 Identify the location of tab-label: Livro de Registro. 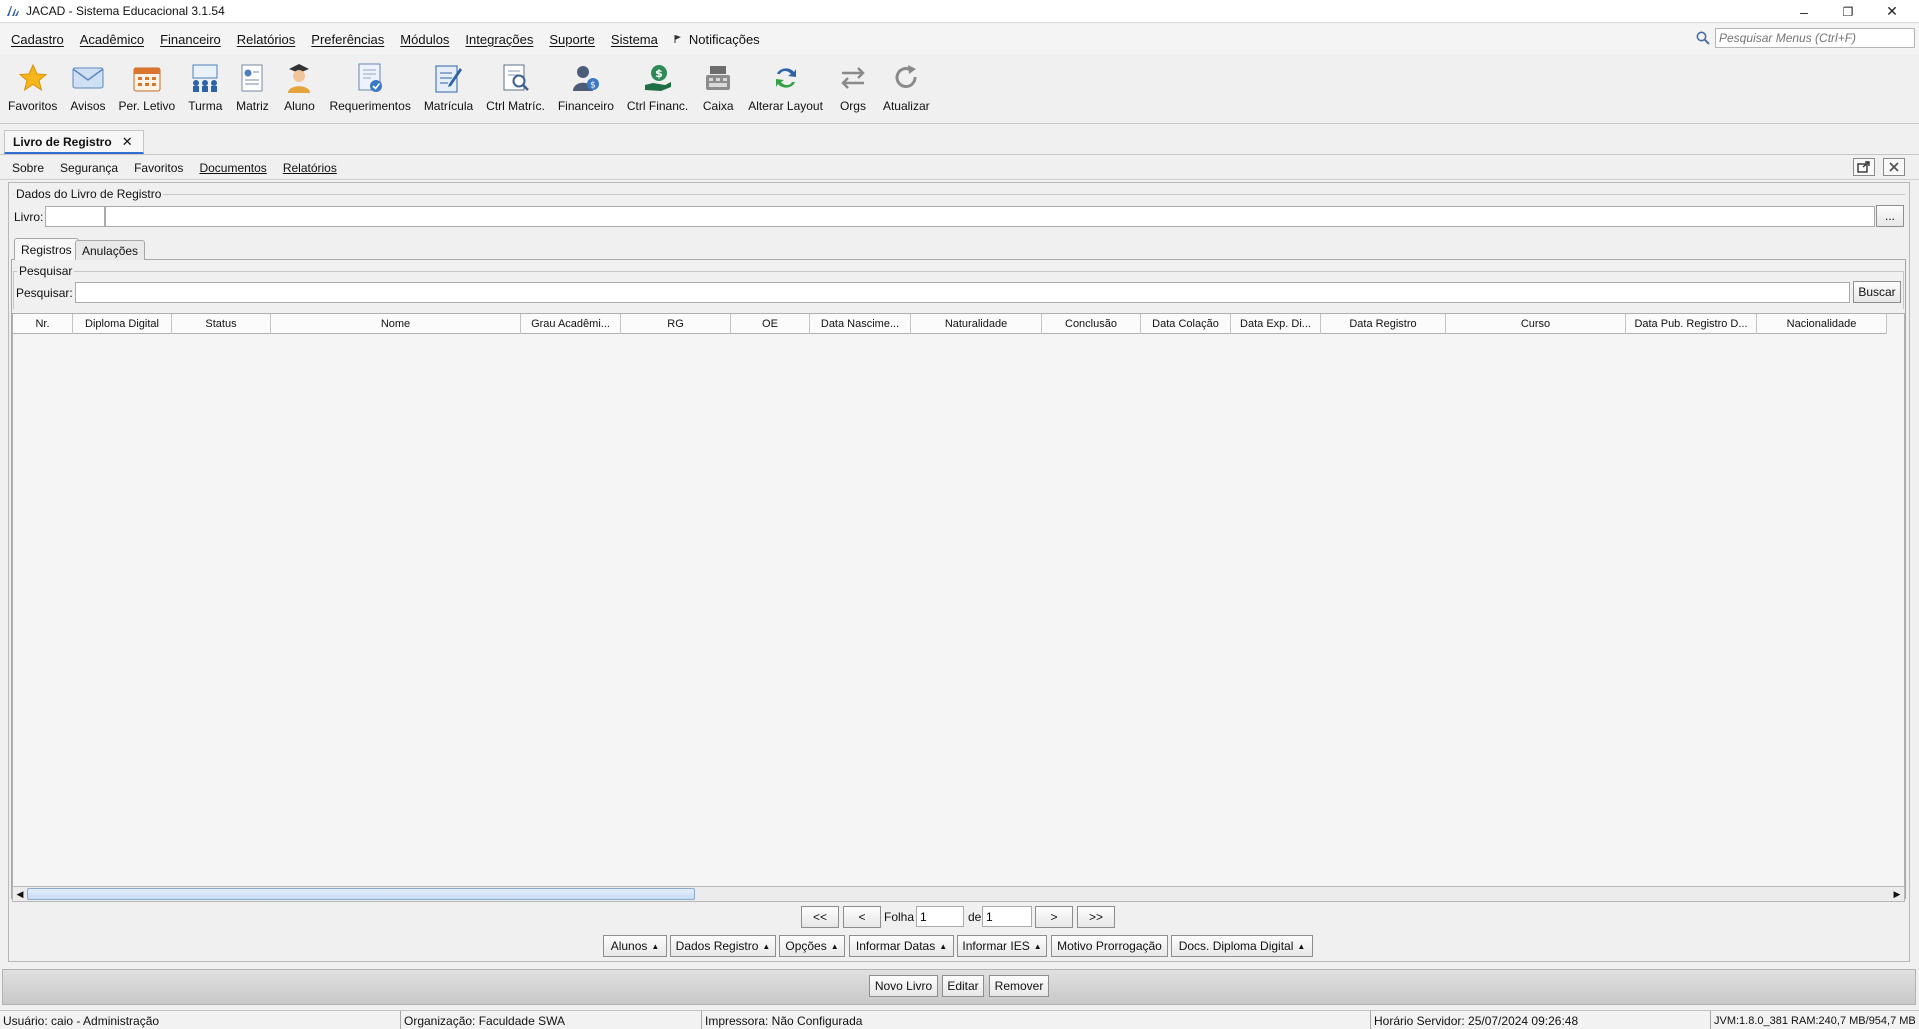
(62, 141).